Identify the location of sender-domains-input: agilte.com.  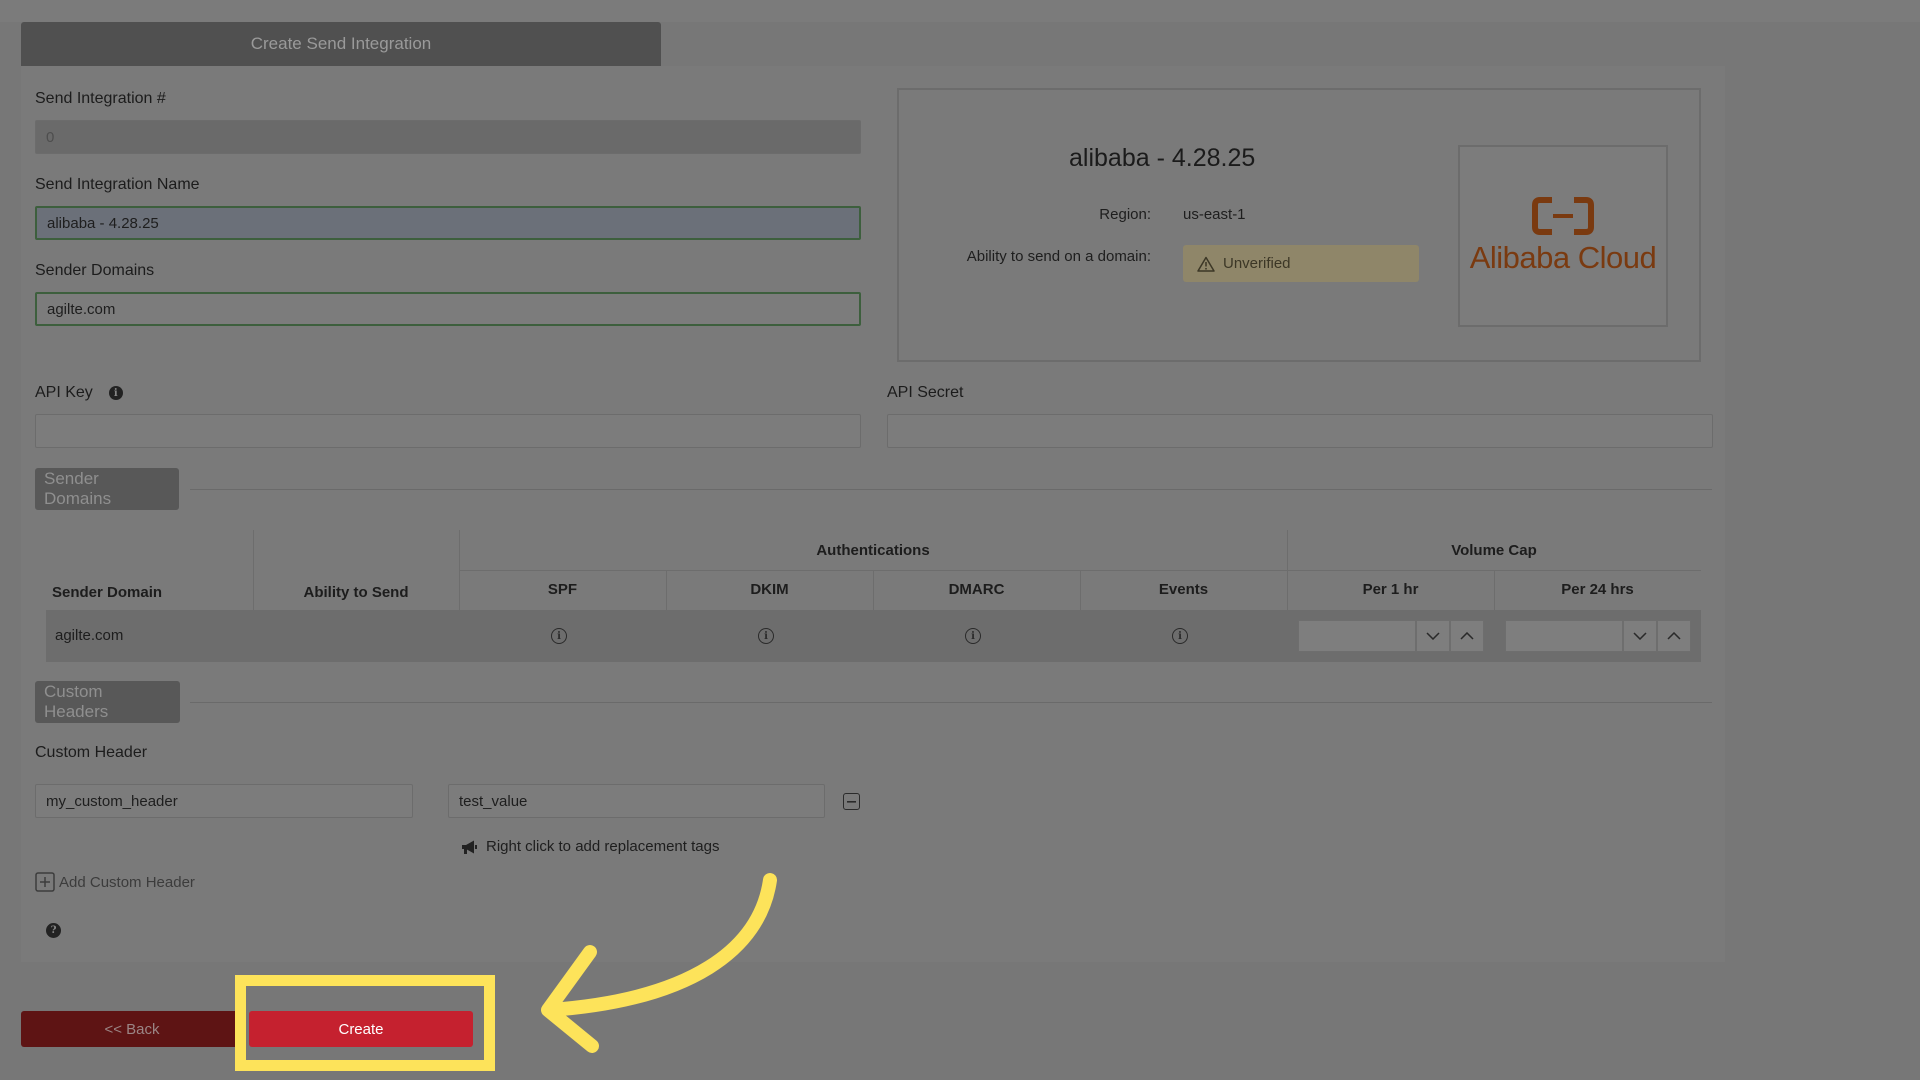
(448, 309).